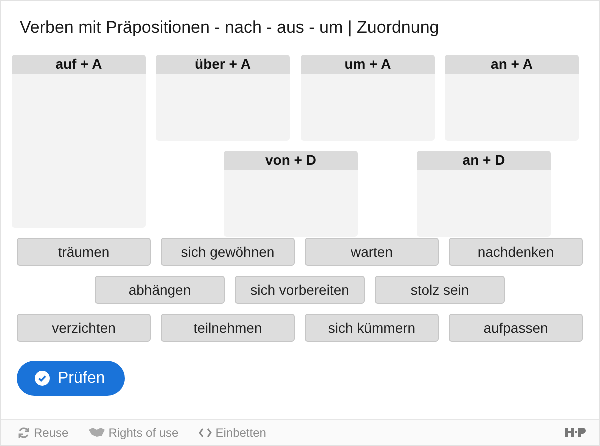 Image resolution: width=600 pixels, height=446 pixels. What do you see at coordinates (228, 328) in the screenshot?
I see `draggable-word: teilnehmen` at bounding box center [228, 328].